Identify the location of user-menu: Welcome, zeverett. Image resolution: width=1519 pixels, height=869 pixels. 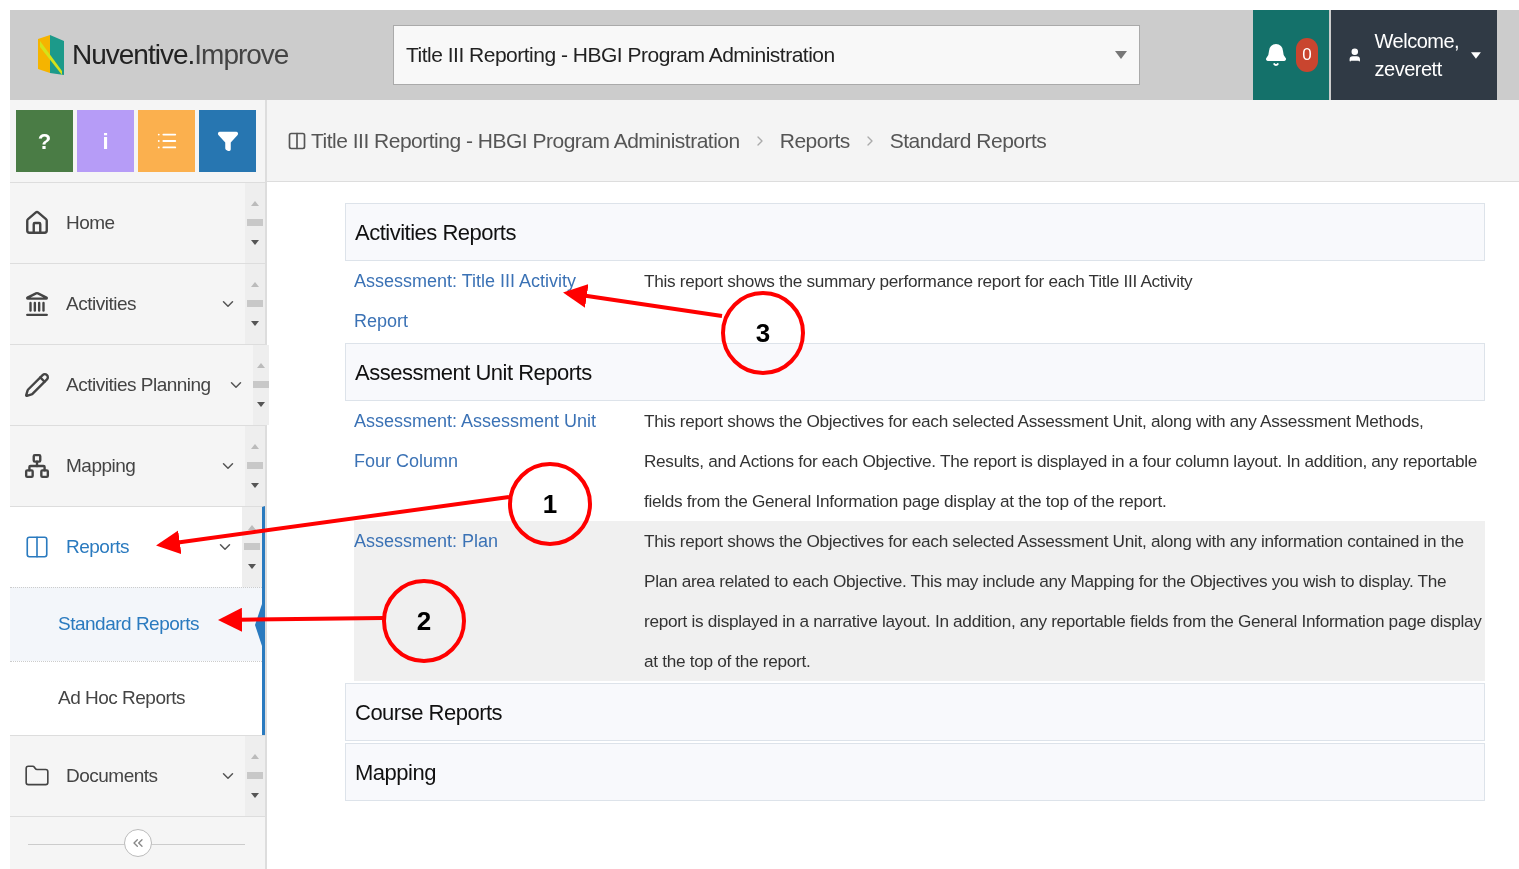
(1414, 55).